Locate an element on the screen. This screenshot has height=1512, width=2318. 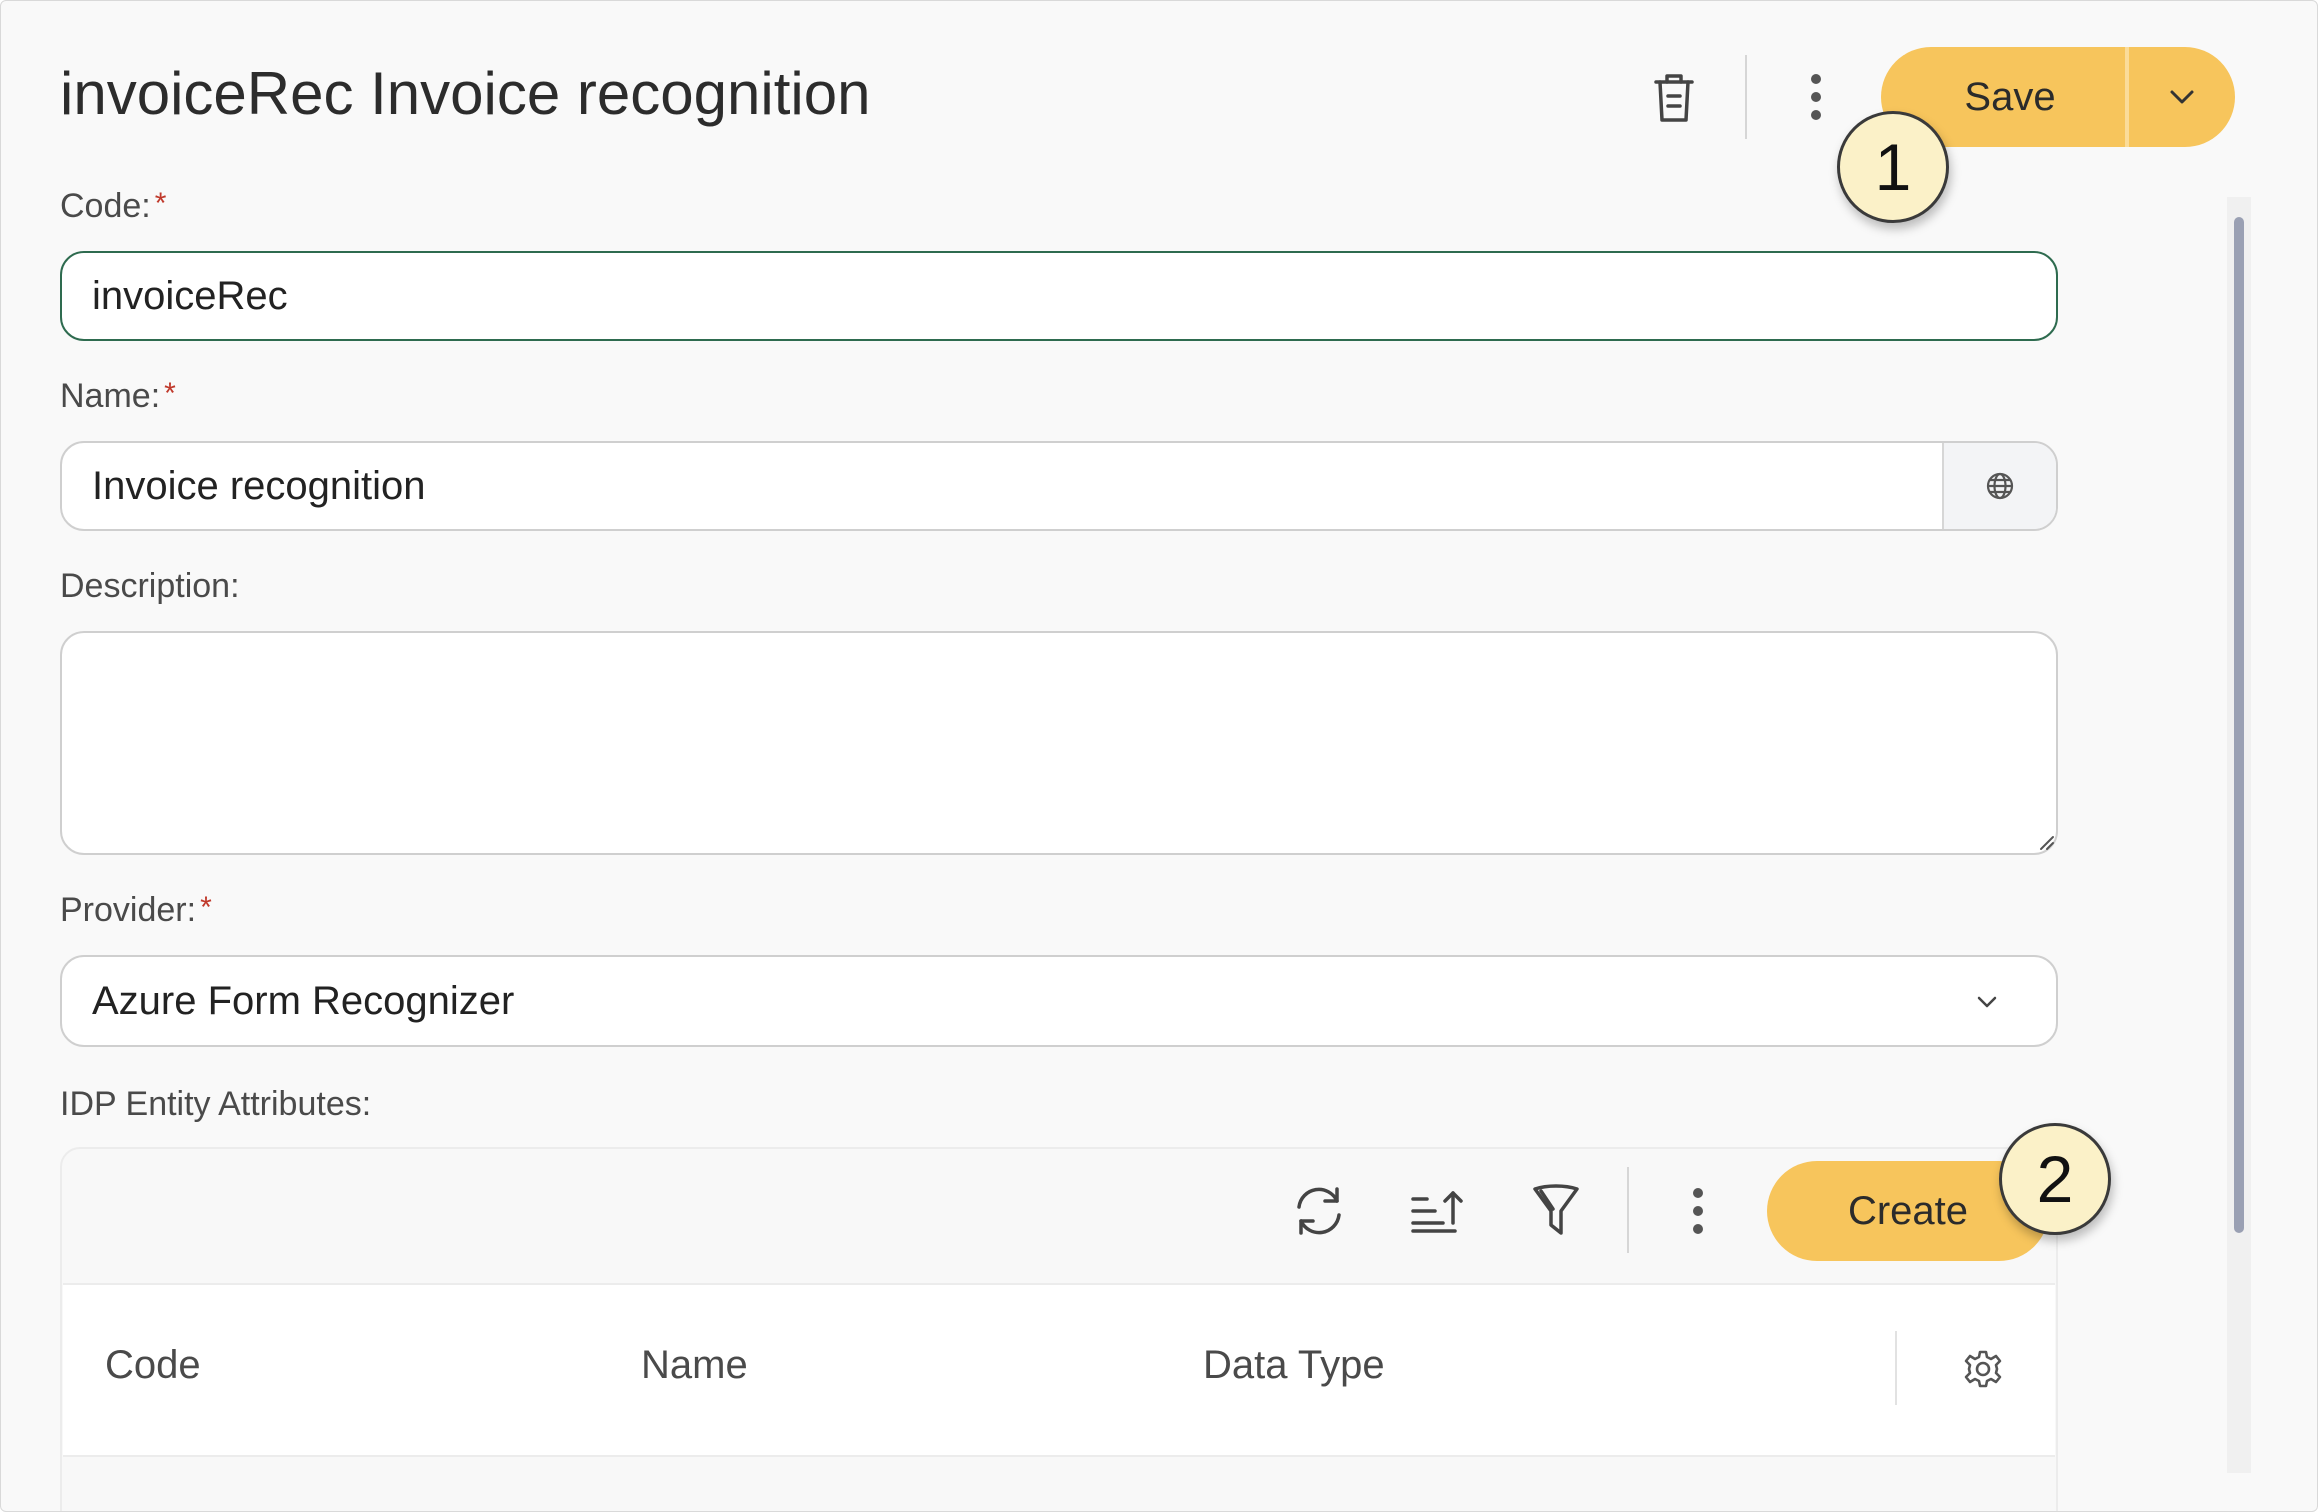
code-input-value: invoiceRec is located at coordinates (190, 295).